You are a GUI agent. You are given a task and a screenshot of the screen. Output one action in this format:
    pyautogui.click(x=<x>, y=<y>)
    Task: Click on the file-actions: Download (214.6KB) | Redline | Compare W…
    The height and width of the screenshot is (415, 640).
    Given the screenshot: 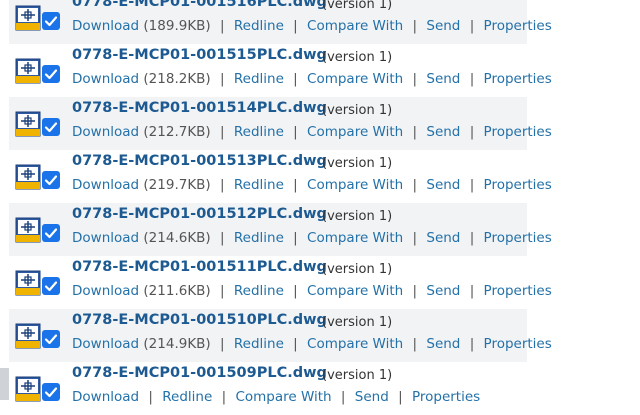 What is the action you would take?
    pyautogui.click(x=312, y=238)
    